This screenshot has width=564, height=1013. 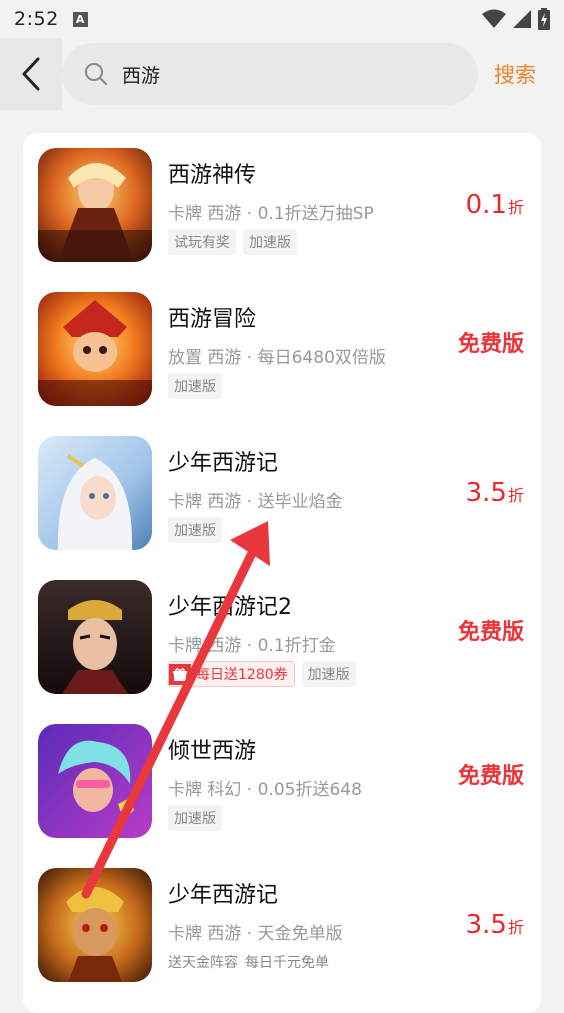 What do you see at coordinates (486, 205) in the screenshot?
I see `discount-value: 0.1` at bounding box center [486, 205].